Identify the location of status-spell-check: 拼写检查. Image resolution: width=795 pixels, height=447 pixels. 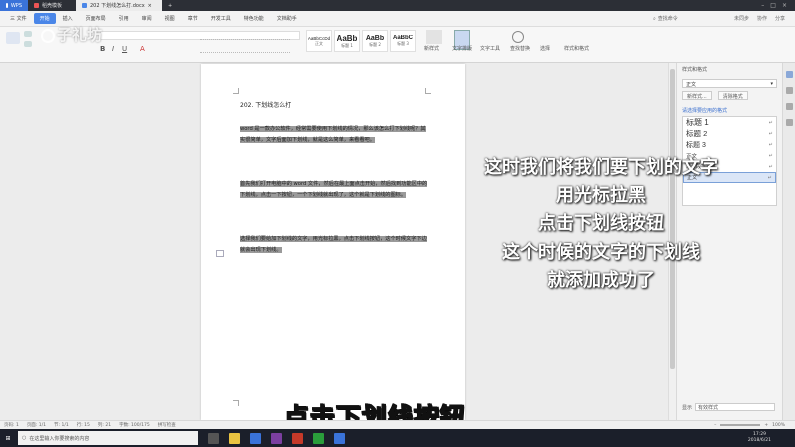
(167, 425).